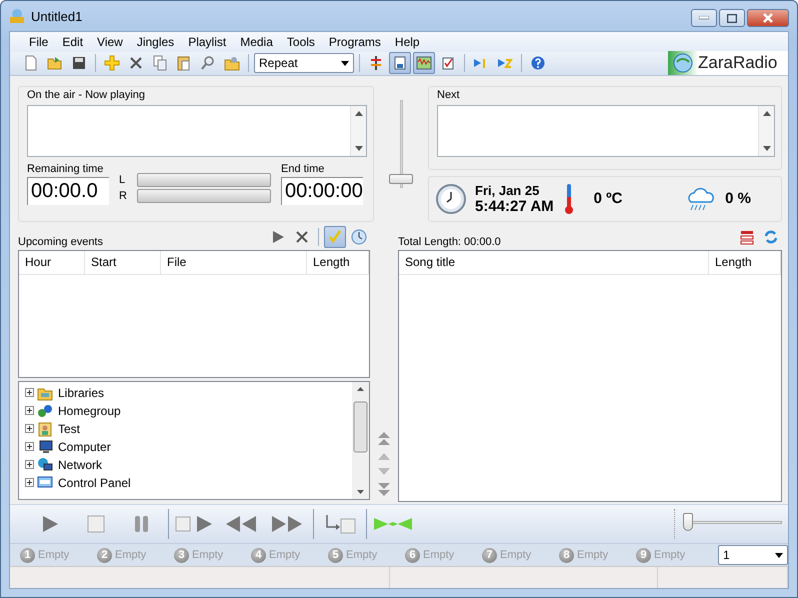  I want to click on date-text: Fri, Jan 25, so click(507, 190).